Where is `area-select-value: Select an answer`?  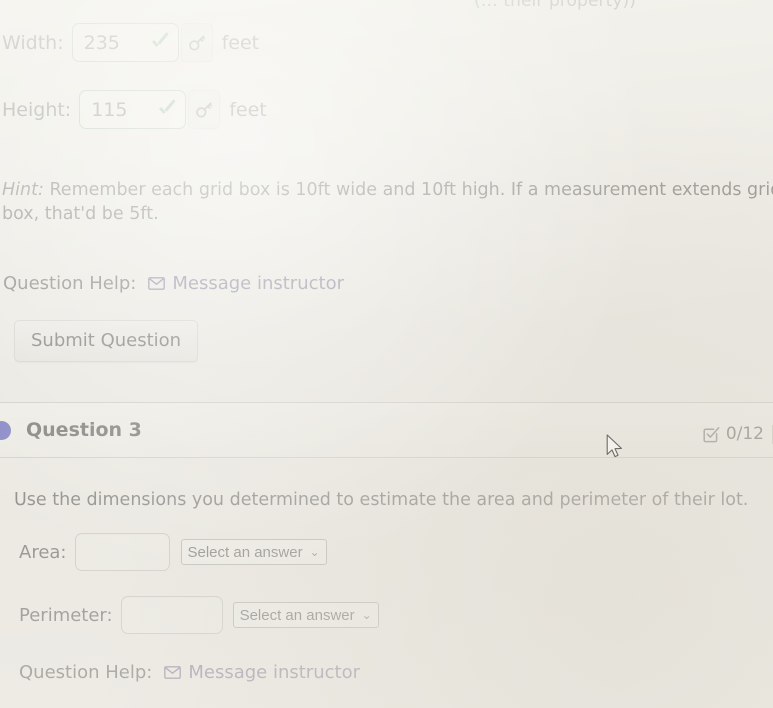 area-select-value: Select an answer is located at coordinates (245, 552).